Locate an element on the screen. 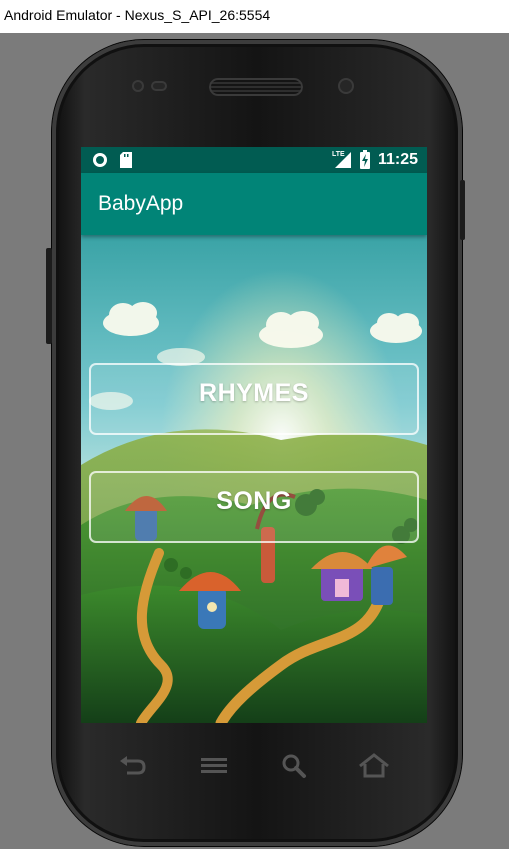 The height and width of the screenshot is (849, 509). rhymes-button: RHYMES is located at coordinates (254, 399).